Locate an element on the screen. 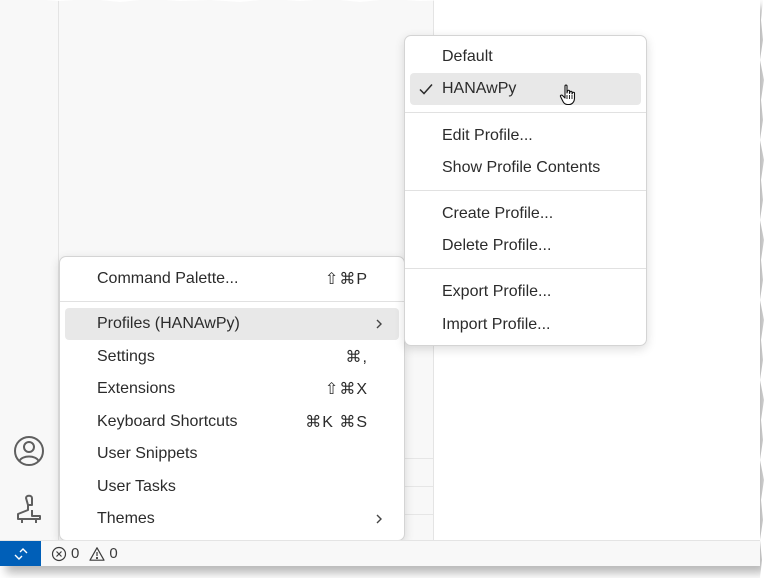  warning-icon is located at coordinates (97, 553).